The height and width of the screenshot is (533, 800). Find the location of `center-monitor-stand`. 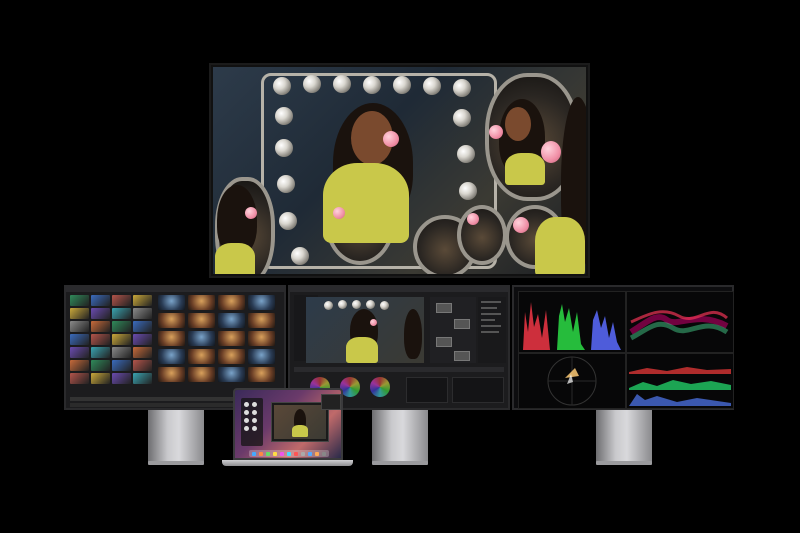

center-monitor-stand is located at coordinates (400, 436).